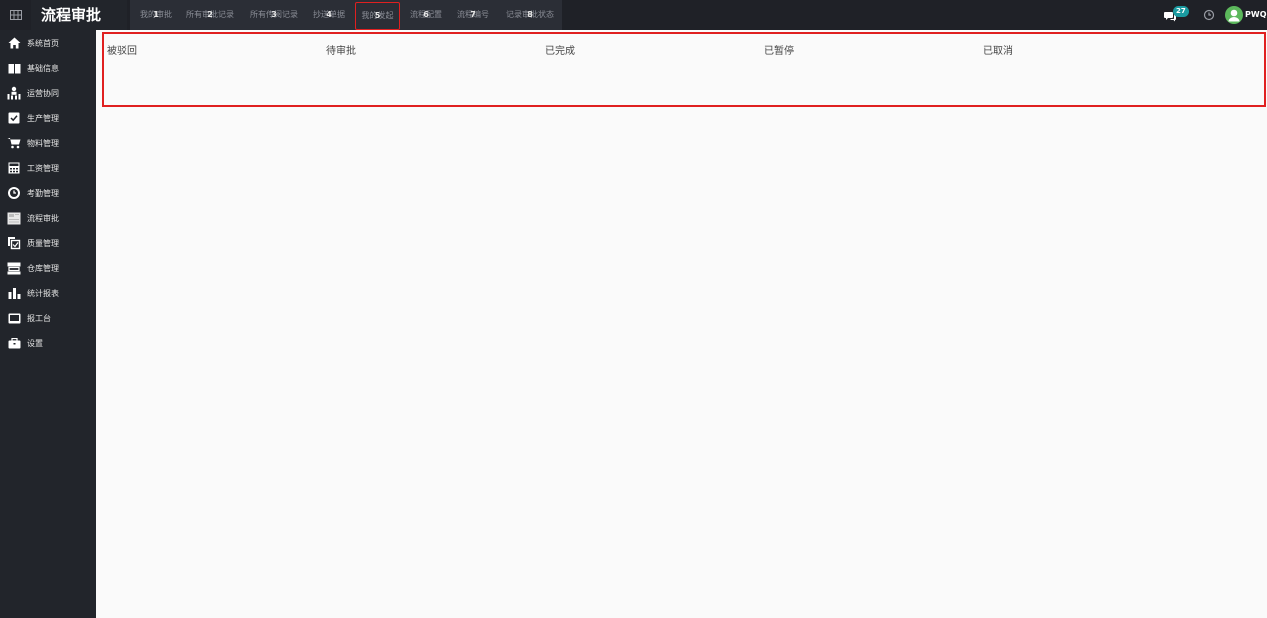 The image size is (1267, 618). Describe the element at coordinates (998, 49) in the screenshot. I see `status-cancelled: 已取消` at that location.